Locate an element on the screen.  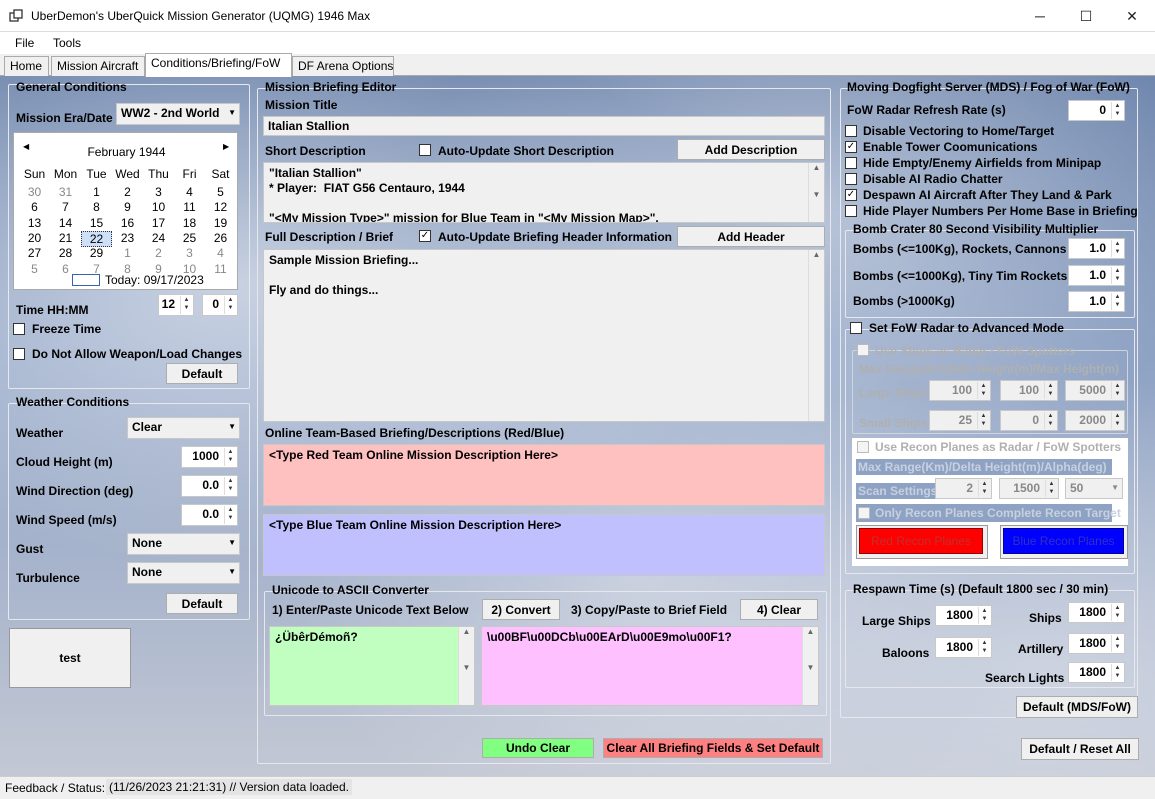
scan-delta-spinner: 1500 ▲ ▼ is located at coordinates (1029, 488).